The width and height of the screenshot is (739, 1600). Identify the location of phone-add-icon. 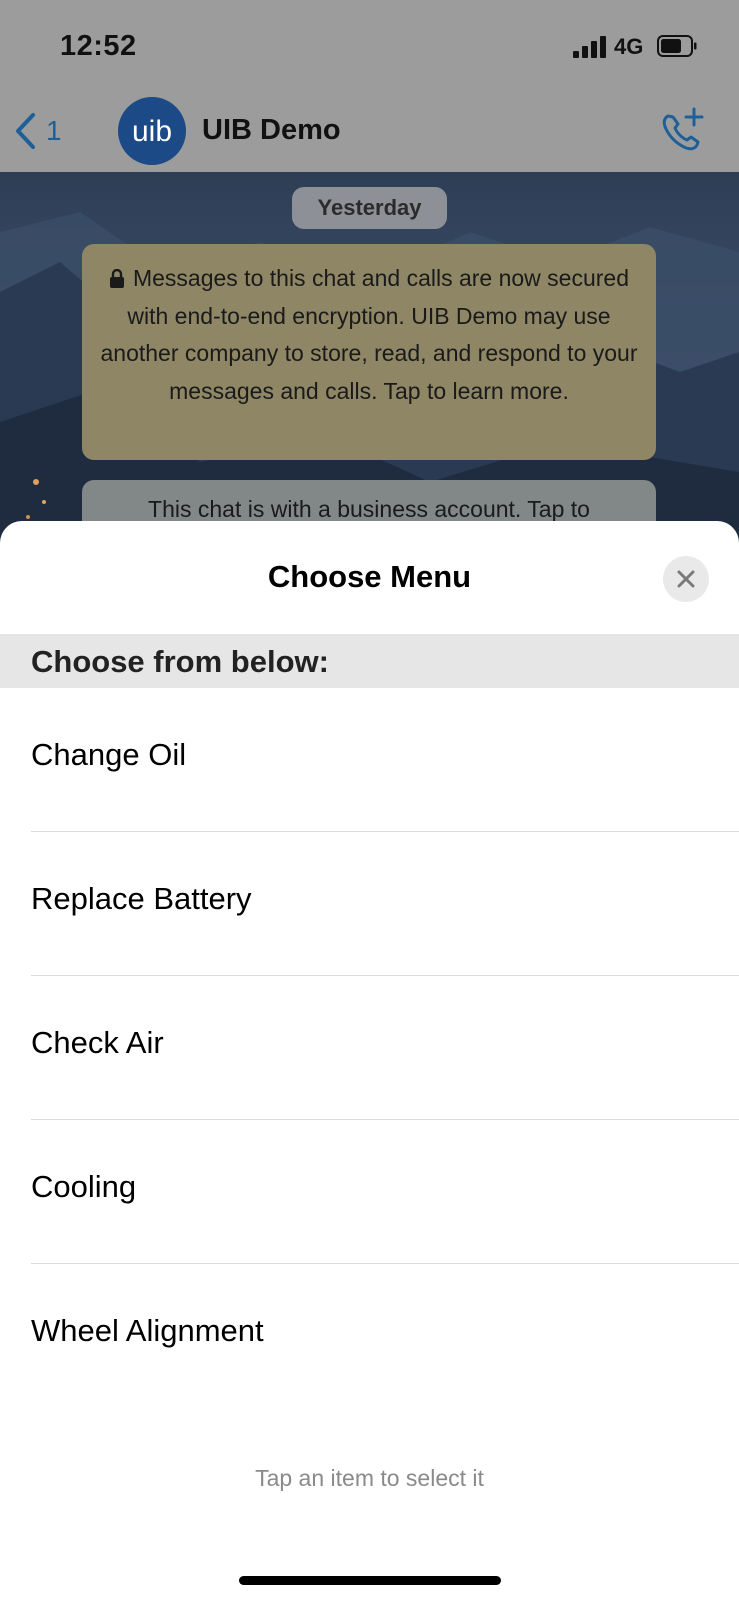
(682, 130).